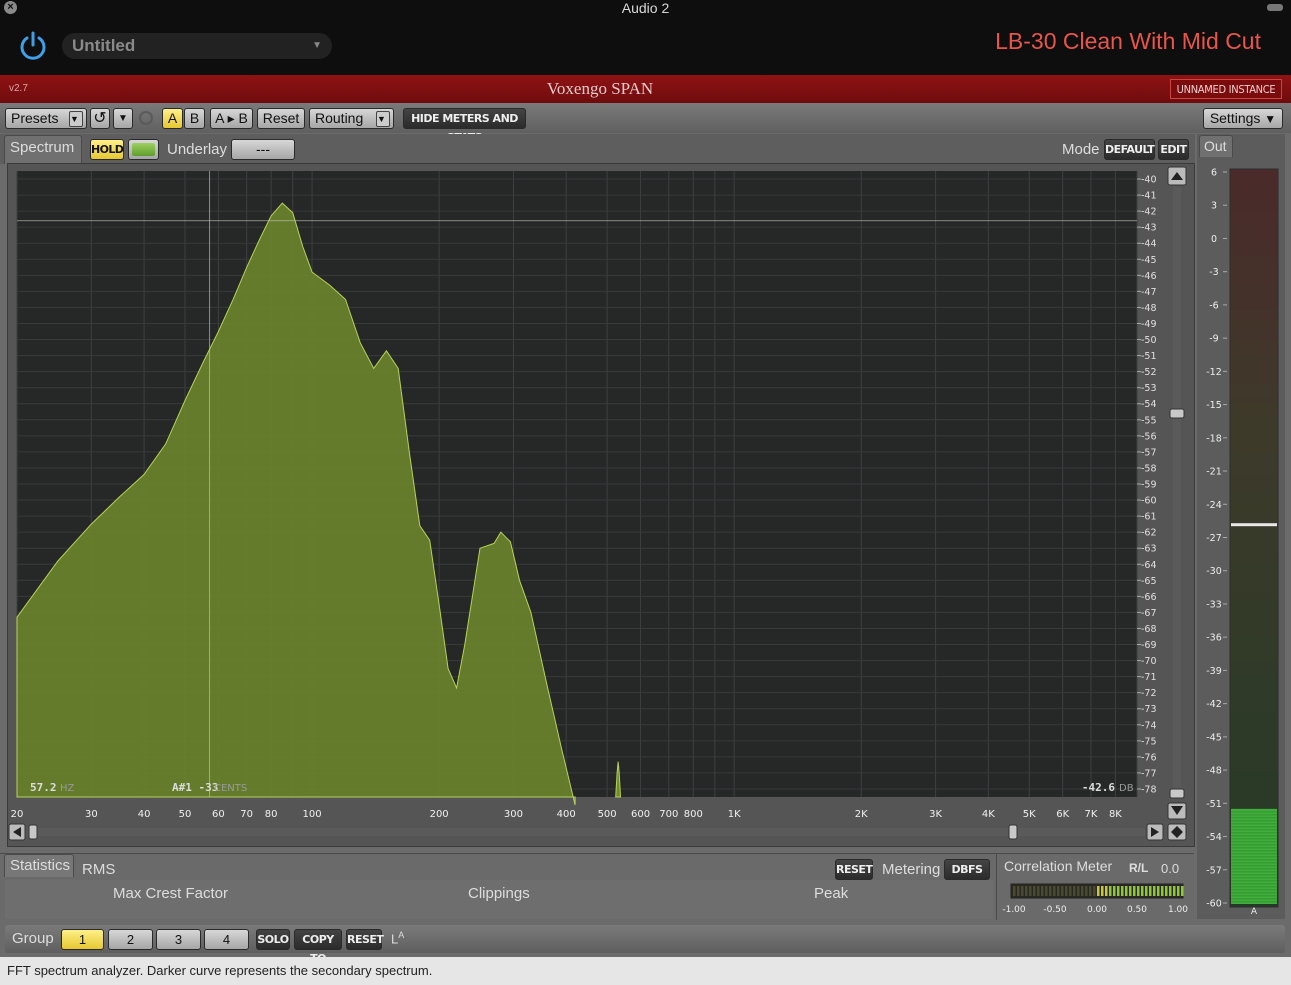 Image resolution: width=1291 pixels, height=985 pixels. What do you see at coordinates (1173, 149) in the screenshot?
I see `edit-button: EDIT` at bounding box center [1173, 149].